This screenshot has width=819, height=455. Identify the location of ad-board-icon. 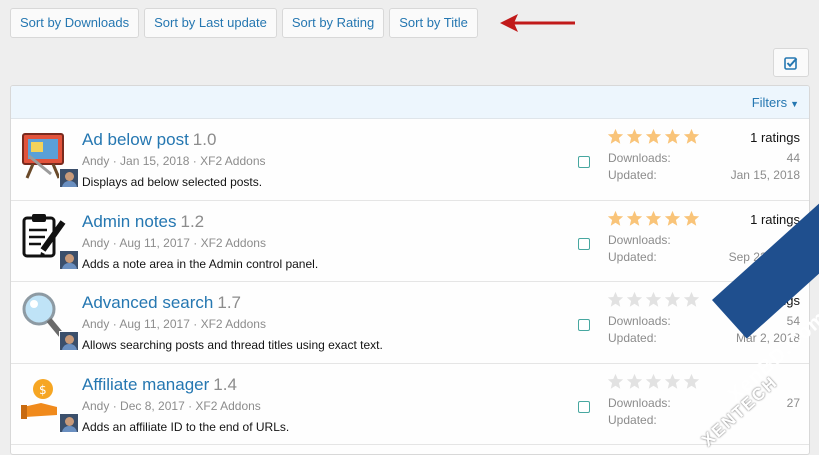
(49, 158).